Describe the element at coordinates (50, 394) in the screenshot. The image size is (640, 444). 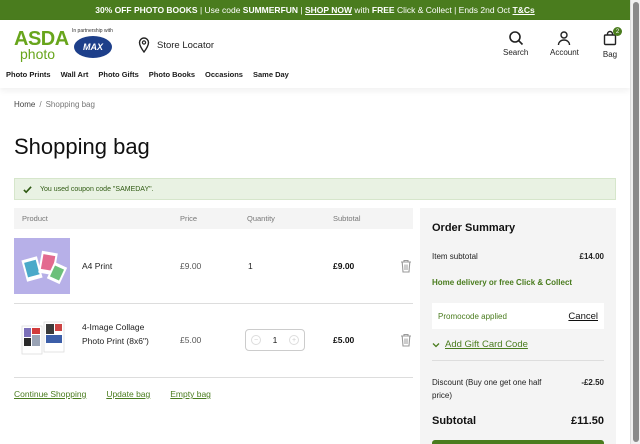
I see `continue-shopping-link: Continue Shopping` at that location.